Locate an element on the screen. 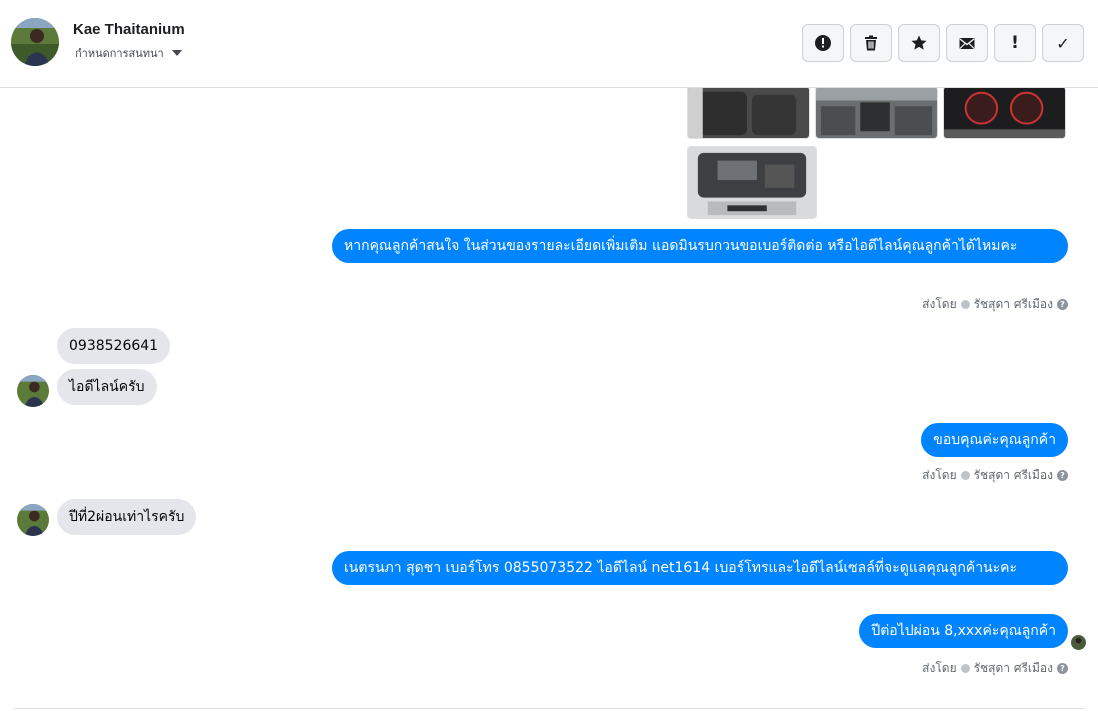  star-icon is located at coordinates (919, 42).